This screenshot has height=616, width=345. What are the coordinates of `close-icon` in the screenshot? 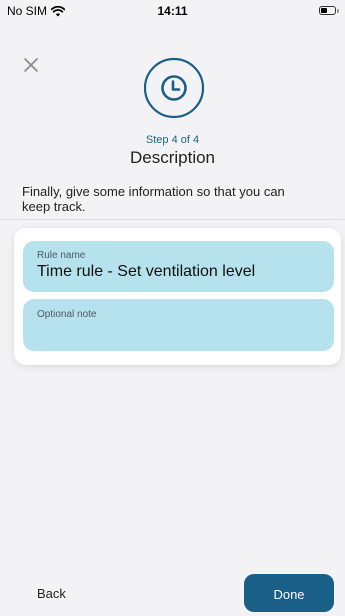 It's located at (31, 65).